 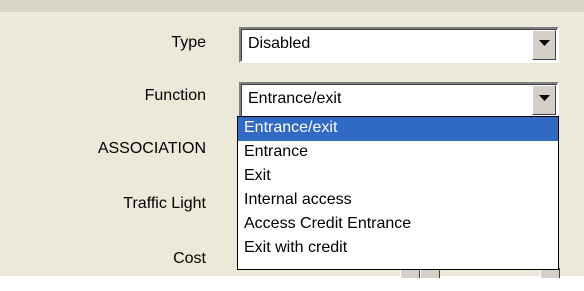 I want to click on function-select: Entrance/exit, so click(x=399, y=100).